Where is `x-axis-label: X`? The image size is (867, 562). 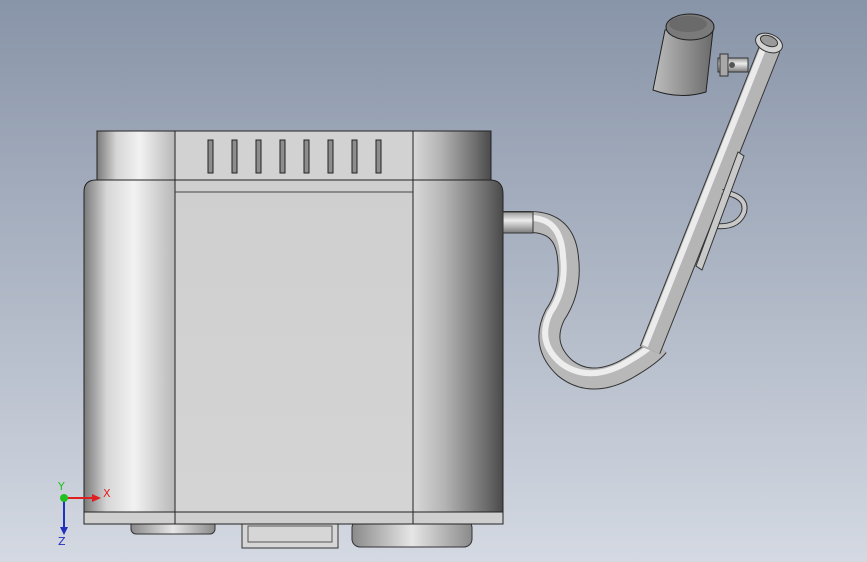
x-axis-label: X is located at coordinates (107, 493).